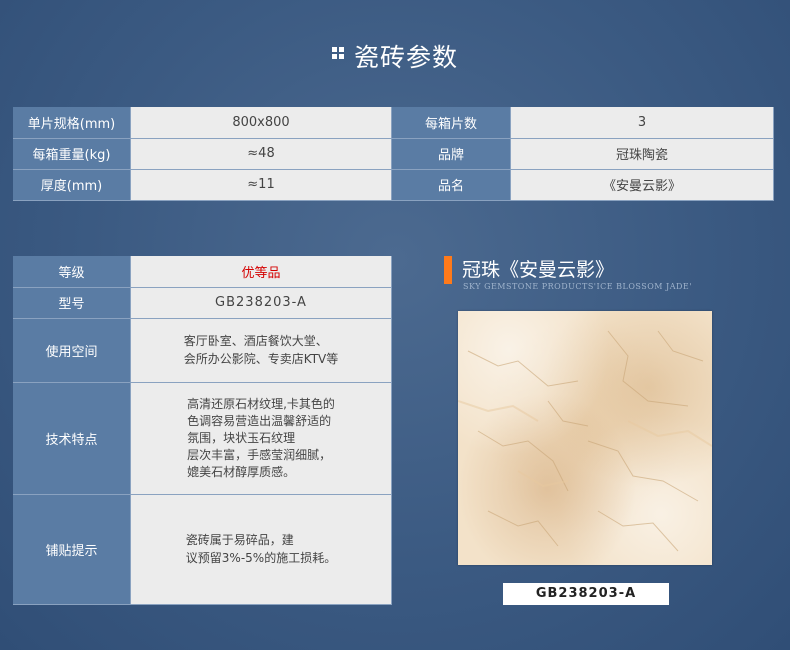 This screenshot has width=790, height=650. I want to click on product-title: 冠珠《安曼云影》, so click(538, 270).